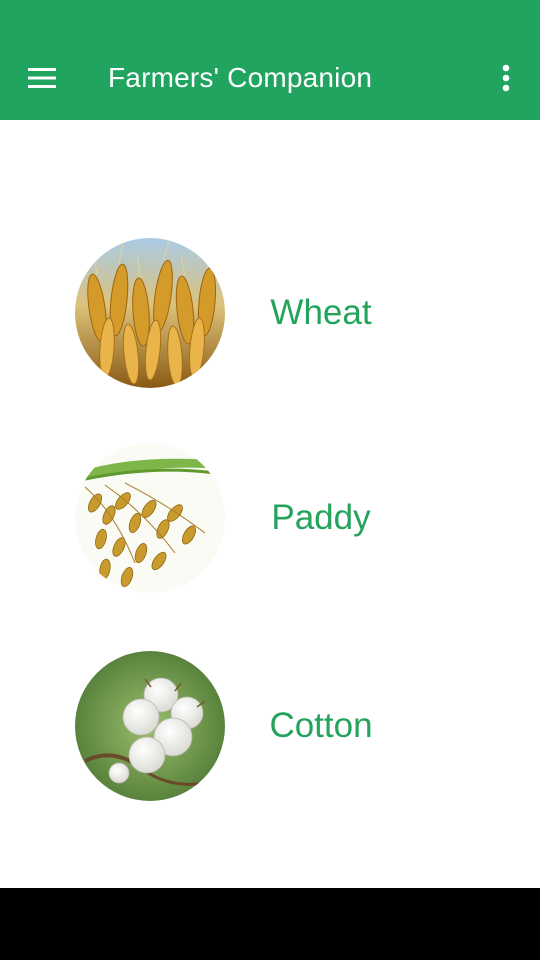 This screenshot has height=960, width=540. Describe the element at coordinates (150, 726) in the screenshot. I see `cotton-image` at that location.